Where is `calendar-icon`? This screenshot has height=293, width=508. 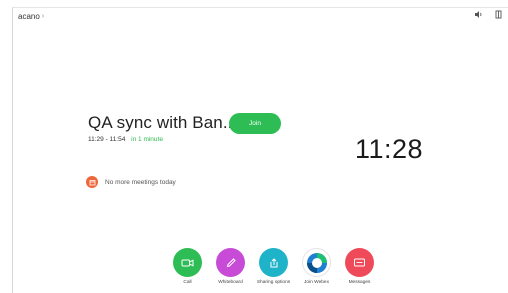
calendar-icon is located at coordinates (92, 182).